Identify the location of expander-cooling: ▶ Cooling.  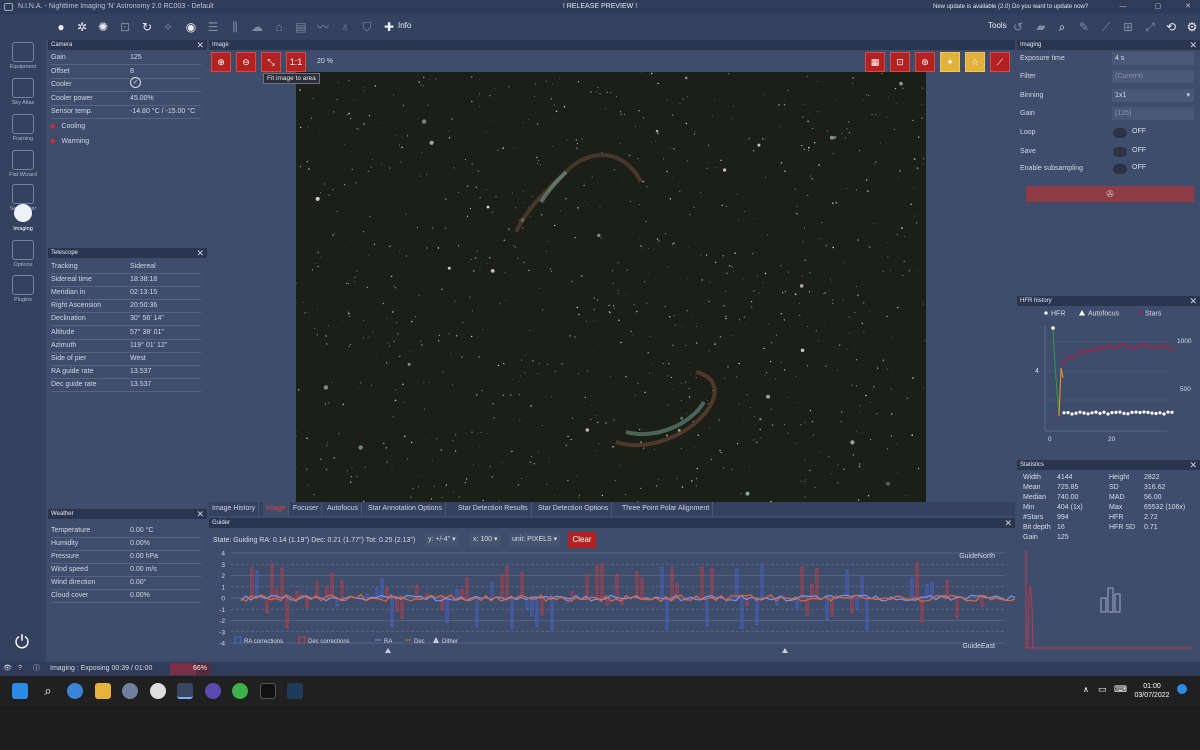
(68, 126).